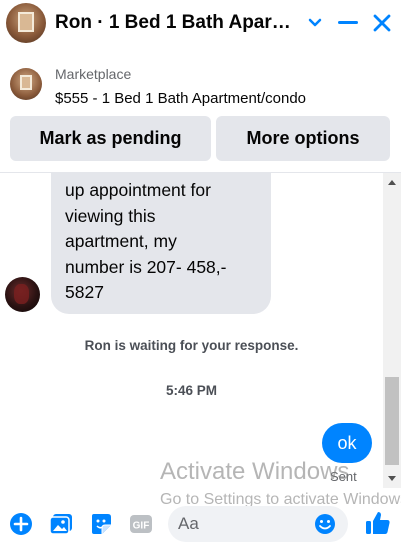  What do you see at coordinates (392, 182) in the screenshot?
I see `scroll-up-arrow-icon` at bounding box center [392, 182].